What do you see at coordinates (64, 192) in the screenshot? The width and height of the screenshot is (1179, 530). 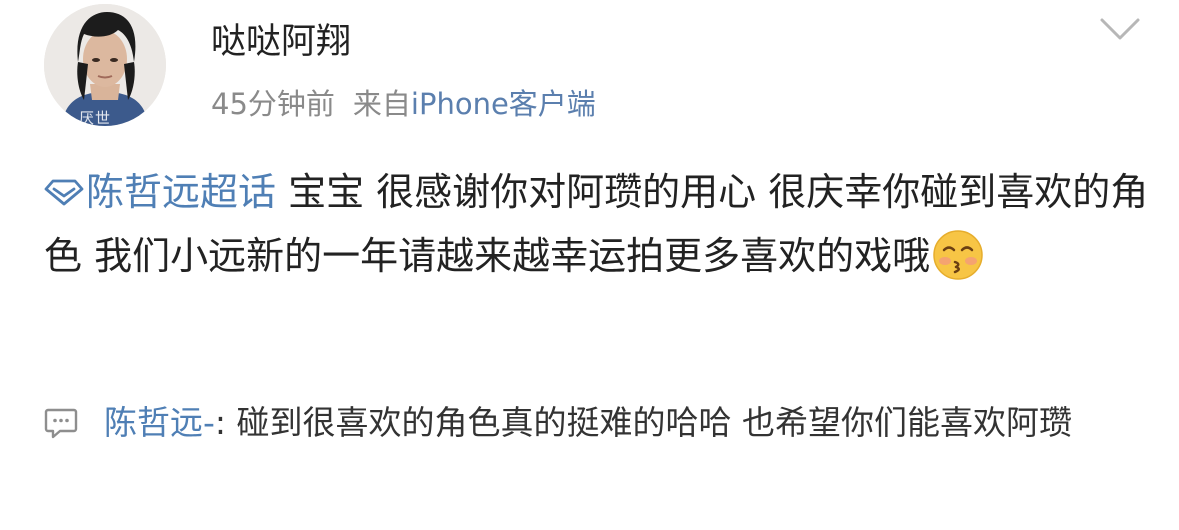 I see `diamond-topic-icon` at bounding box center [64, 192].